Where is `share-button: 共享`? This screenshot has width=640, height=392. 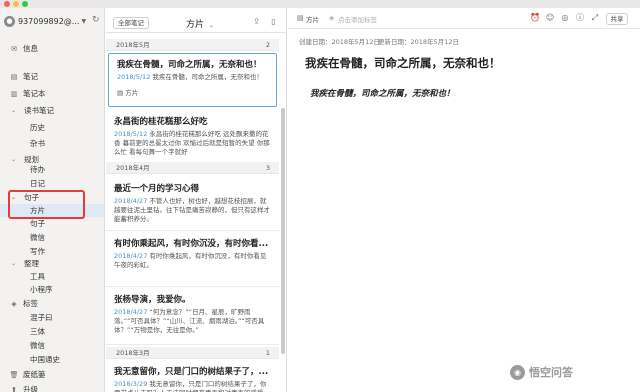
share-button: 共享 is located at coordinates (617, 19).